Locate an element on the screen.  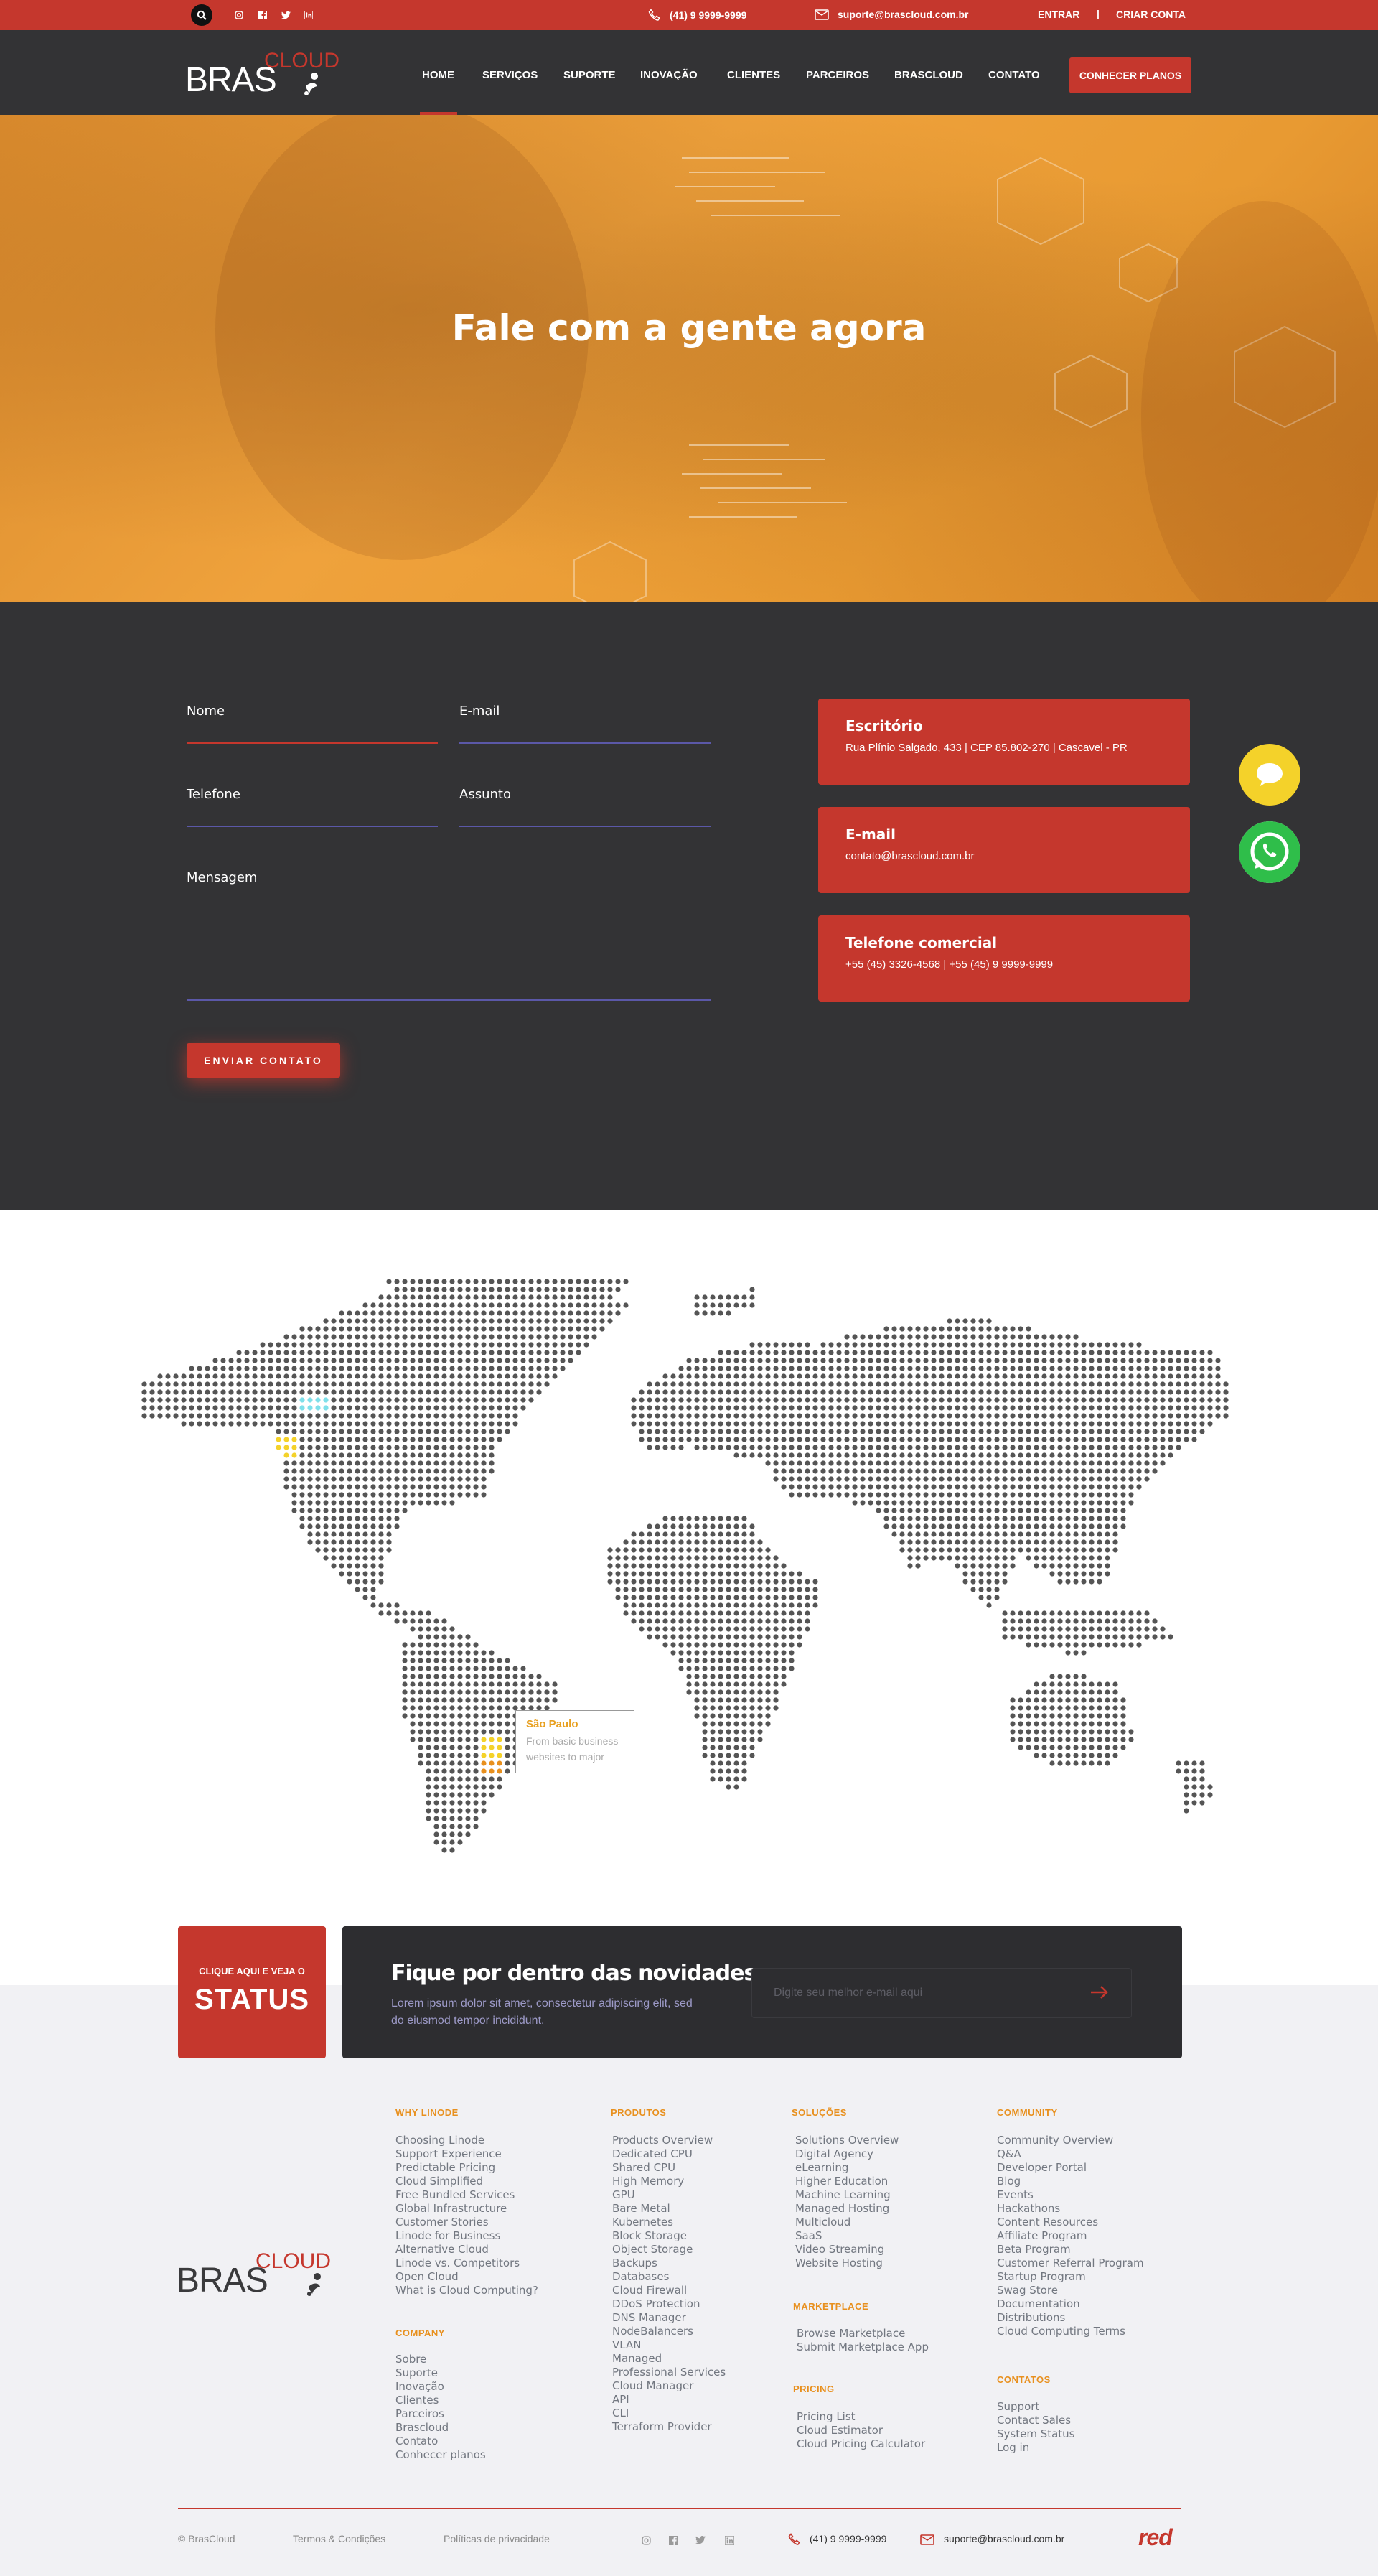
topbar-phone: (41) 9 9999-9999 is located at coordinates (697, 15).